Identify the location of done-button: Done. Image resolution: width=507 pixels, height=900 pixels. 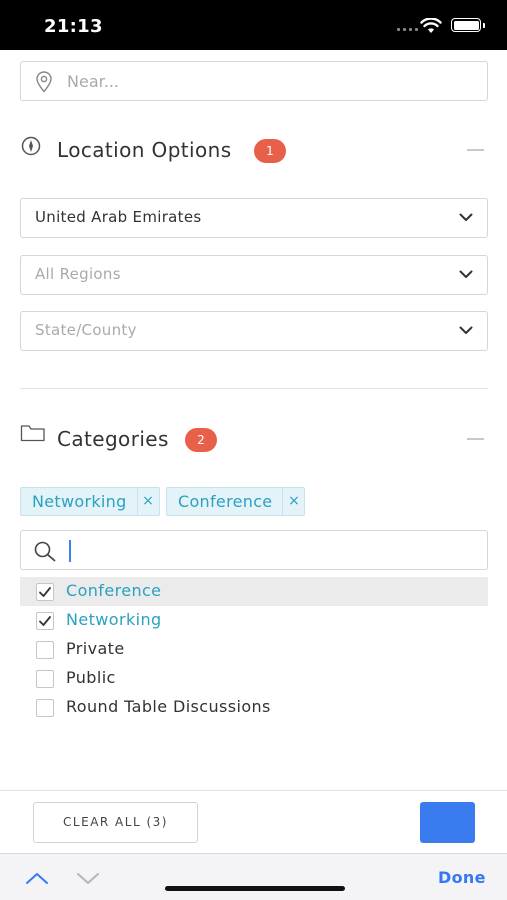
(462, 877).